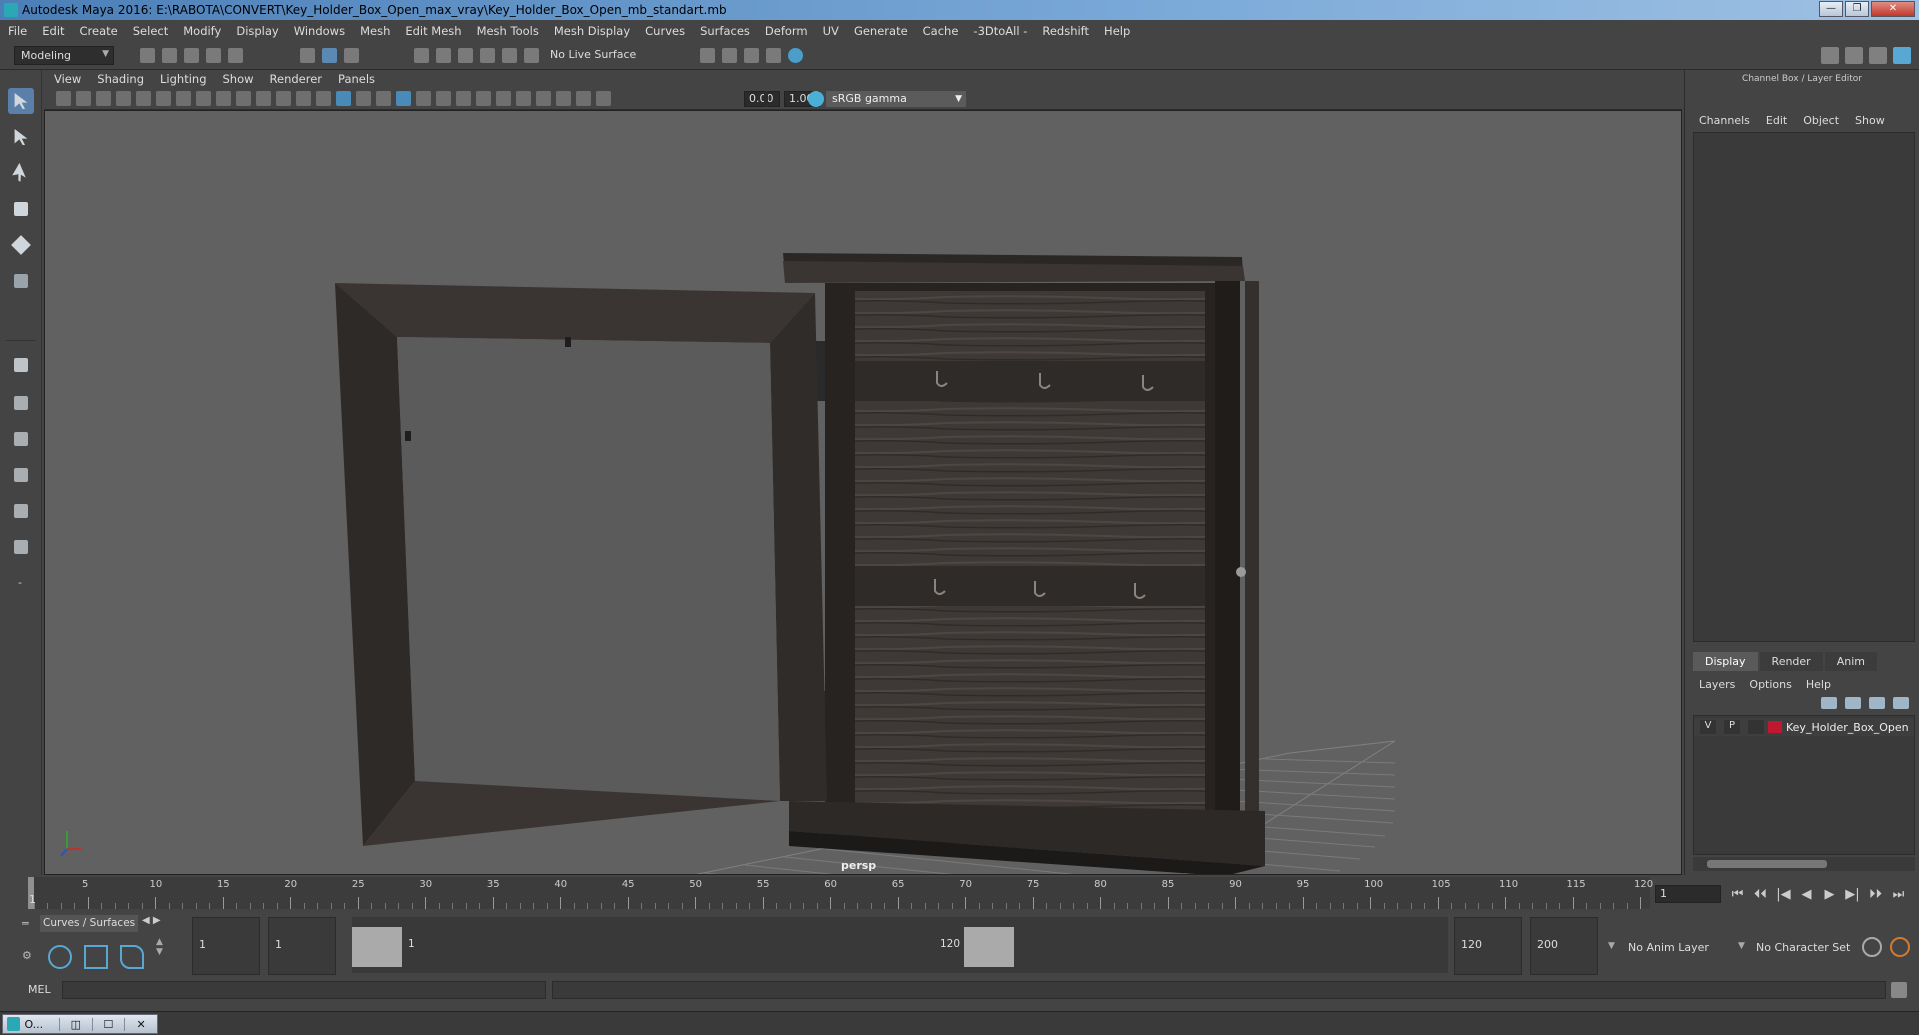 The height and width of the screenshot is (1035, 1919). What do you see at coordinates (1756, 727) in the screenshot?
I see `layer-display-type-toggle` at bounding box center [1756, 727].